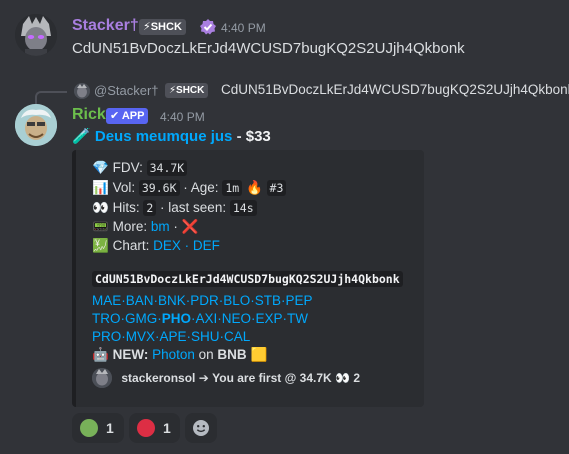 The image size is (569, 454). I want to click on smiley-add-icon, so click(201, 428).